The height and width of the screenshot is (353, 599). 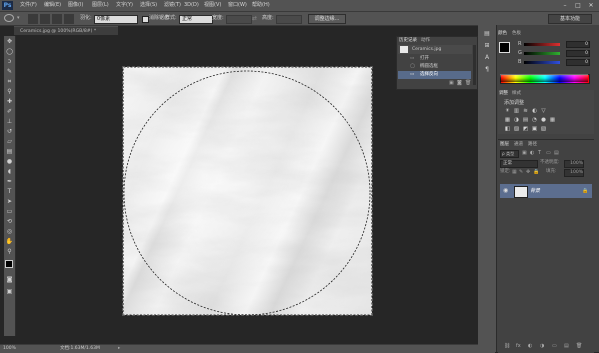 I want to click on invert-icon: ◧, so click(x=507, y=129).